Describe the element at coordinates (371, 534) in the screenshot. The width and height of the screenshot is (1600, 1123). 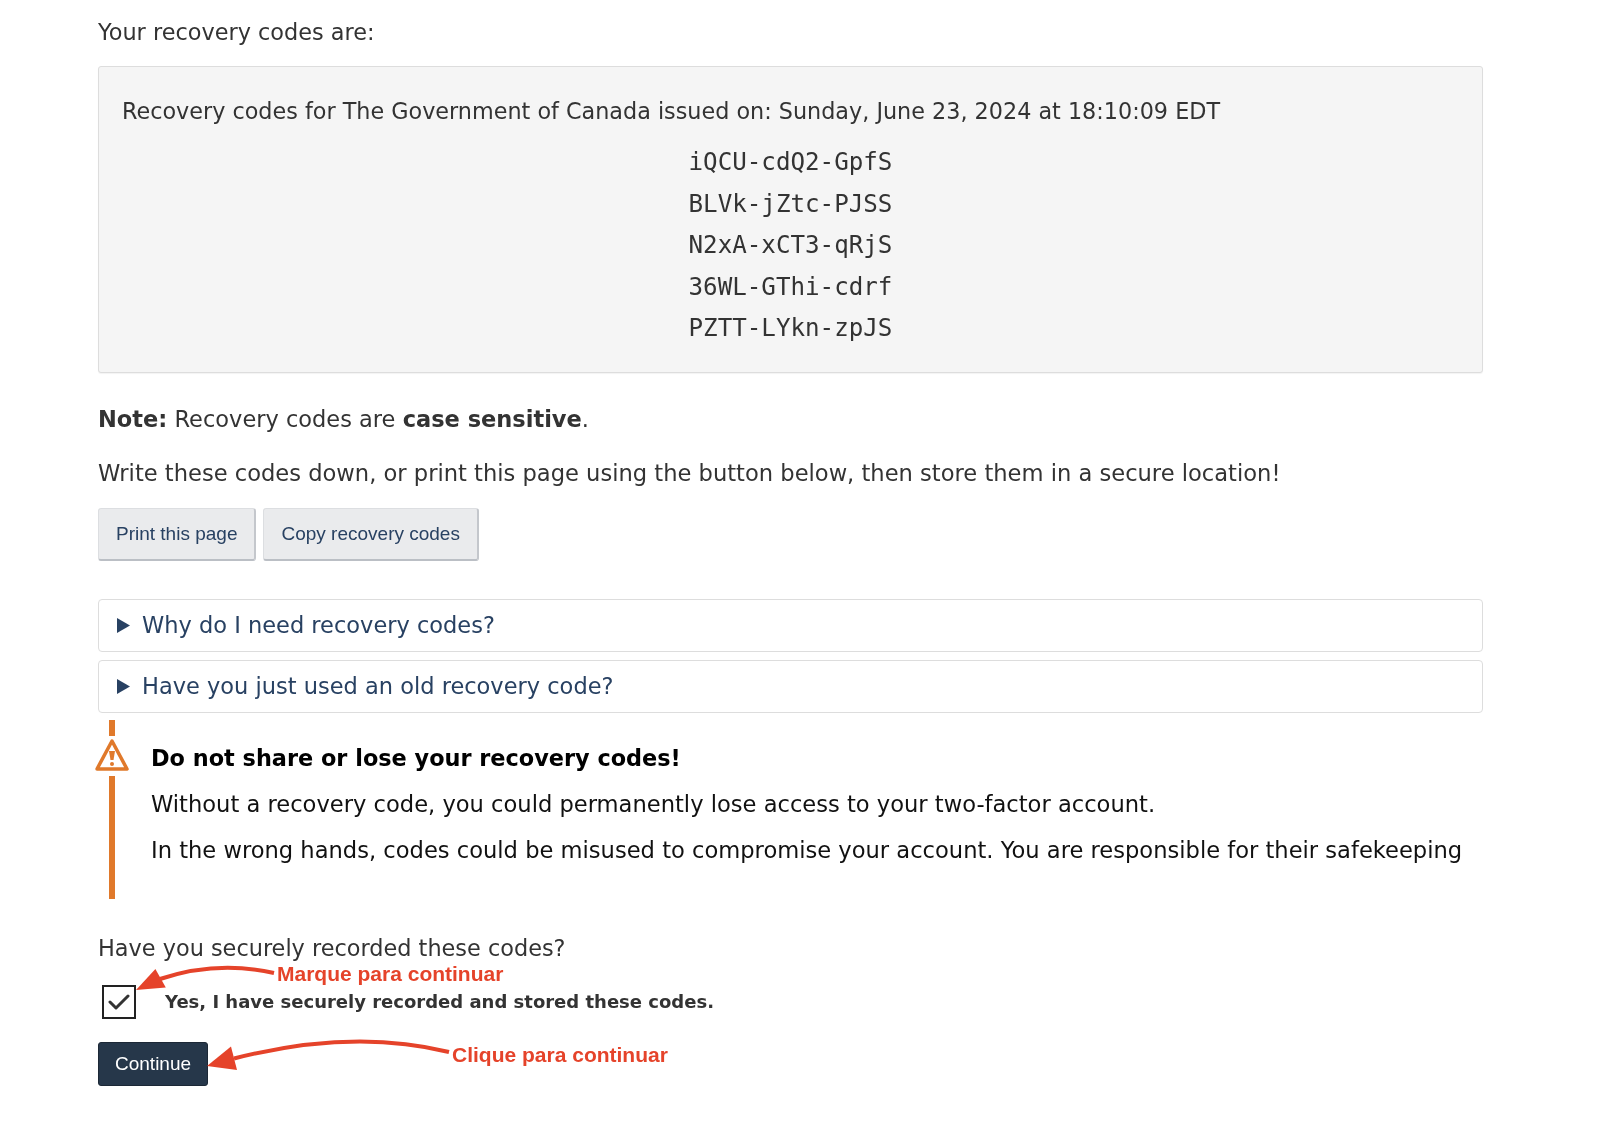
I see `copy-button: Copy recovery codes` at that location.